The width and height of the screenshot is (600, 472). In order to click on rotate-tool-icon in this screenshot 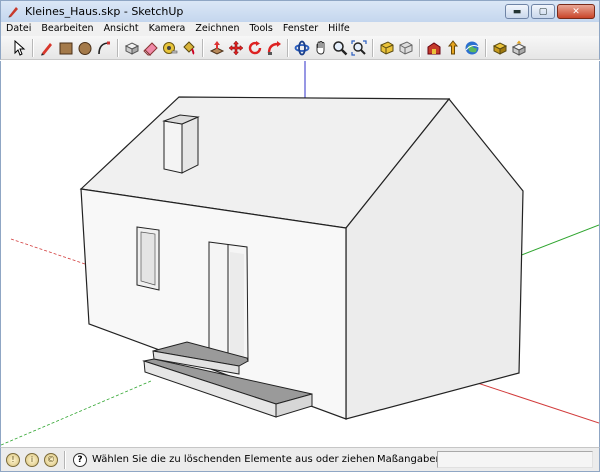, I will do `click(254, 48)`.